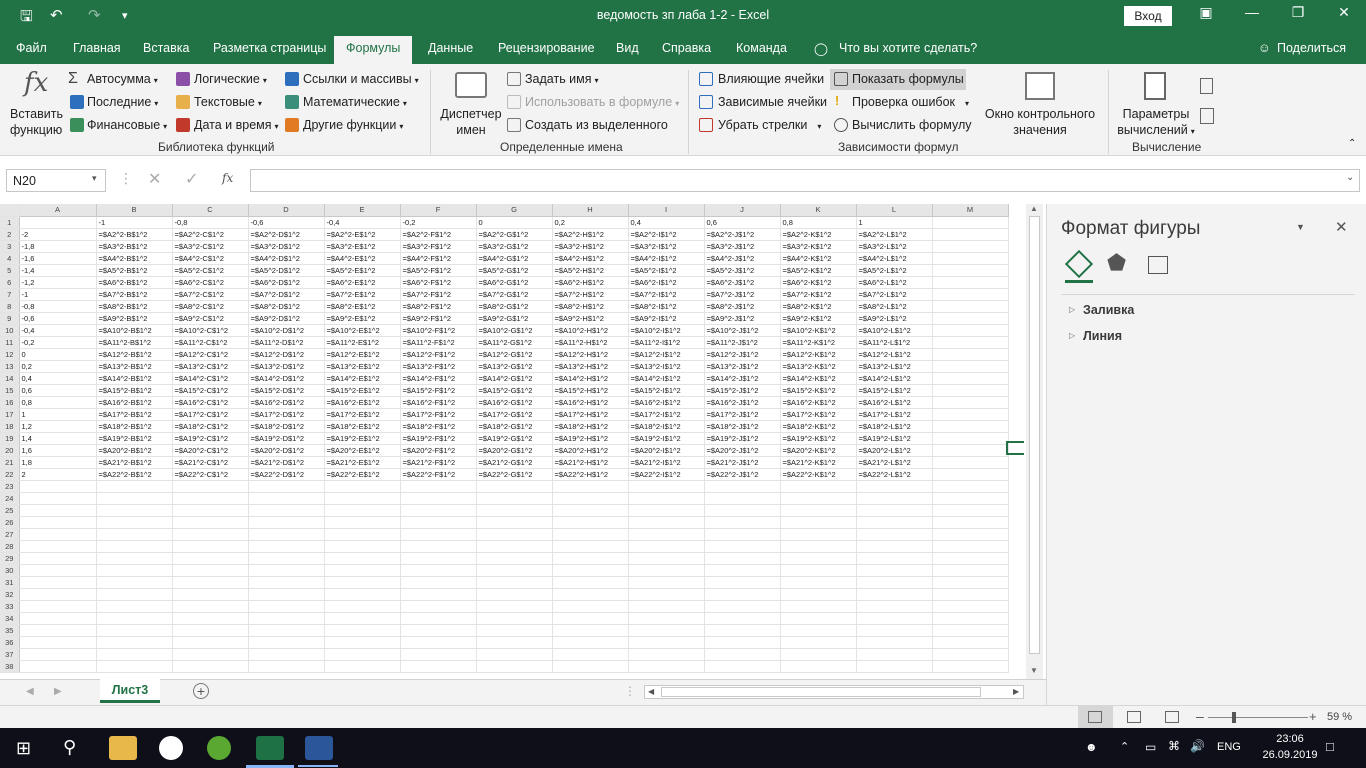 The image size is (1366, 768). I want to click on cell: =$A16^2-E$1^2, so click(362, 402).